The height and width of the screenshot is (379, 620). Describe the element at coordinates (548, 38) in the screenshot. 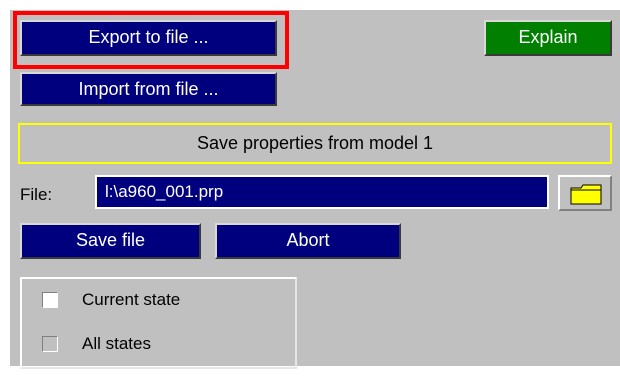

I see `explain-button: Explain` at that location.